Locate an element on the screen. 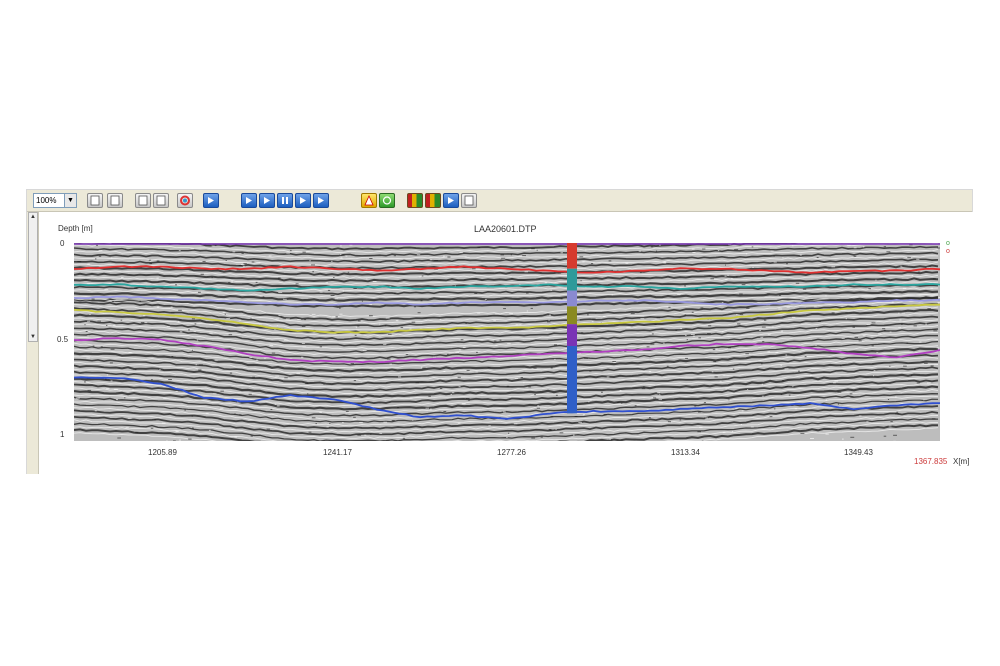  layer-edit-icon is located at coordinates (433, 200).